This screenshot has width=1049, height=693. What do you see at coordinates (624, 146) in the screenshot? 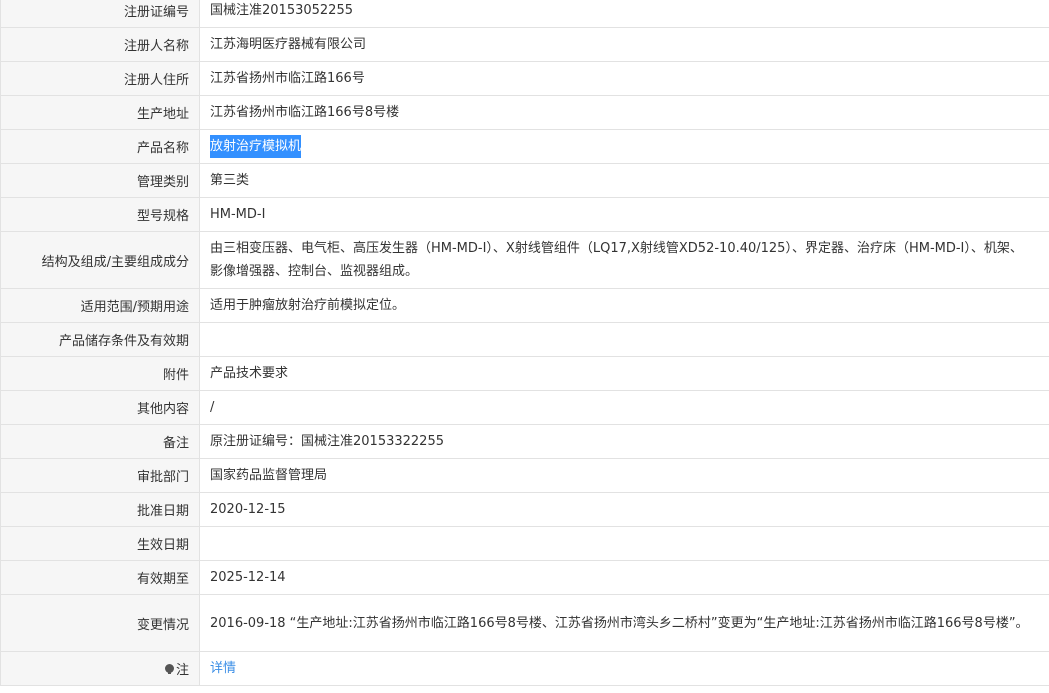
I see `value-product-name: 放射治疗模拟机` at bounding box center [624, 146].